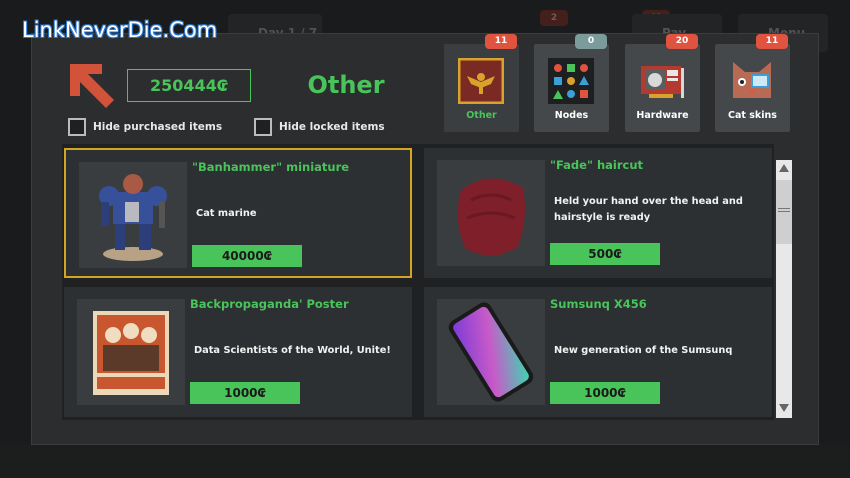 The width and height of the screenshot is (850, 478). Describe the element at coordinates (784, 289) in the screenshot. I see `item-list-scrollbar` at that location.